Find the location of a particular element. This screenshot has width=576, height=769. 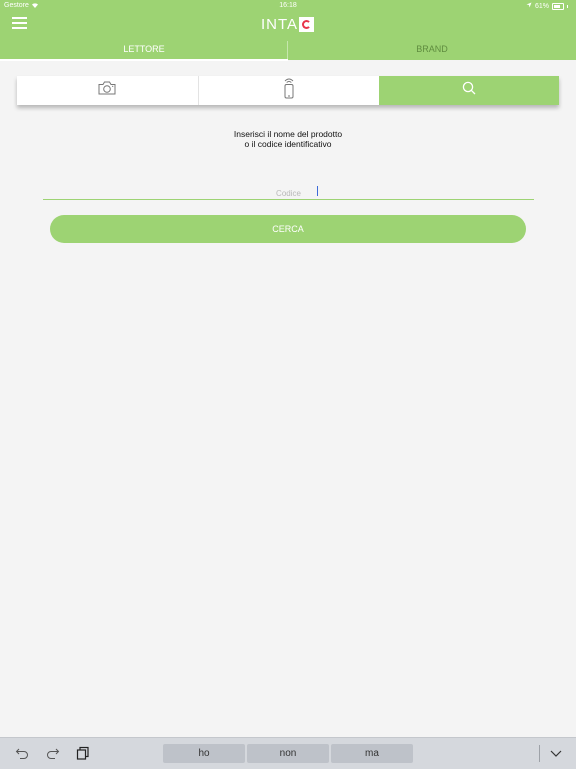

code-input is located at coordinates (288, 193).